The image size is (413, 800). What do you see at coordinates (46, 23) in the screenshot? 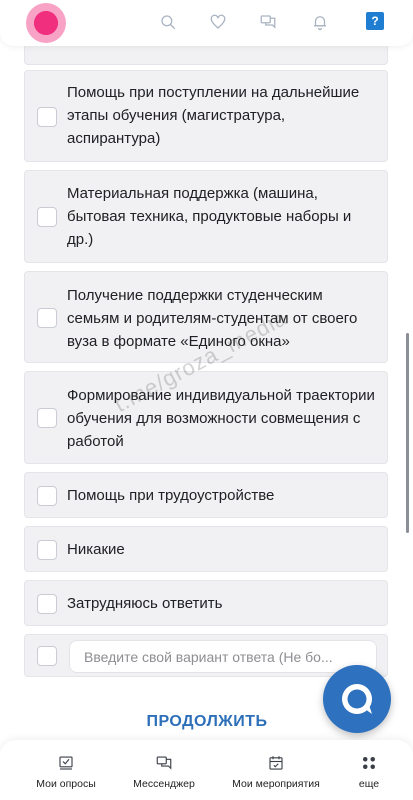
I see `touch-indicator` at bounding box center [46, 23].